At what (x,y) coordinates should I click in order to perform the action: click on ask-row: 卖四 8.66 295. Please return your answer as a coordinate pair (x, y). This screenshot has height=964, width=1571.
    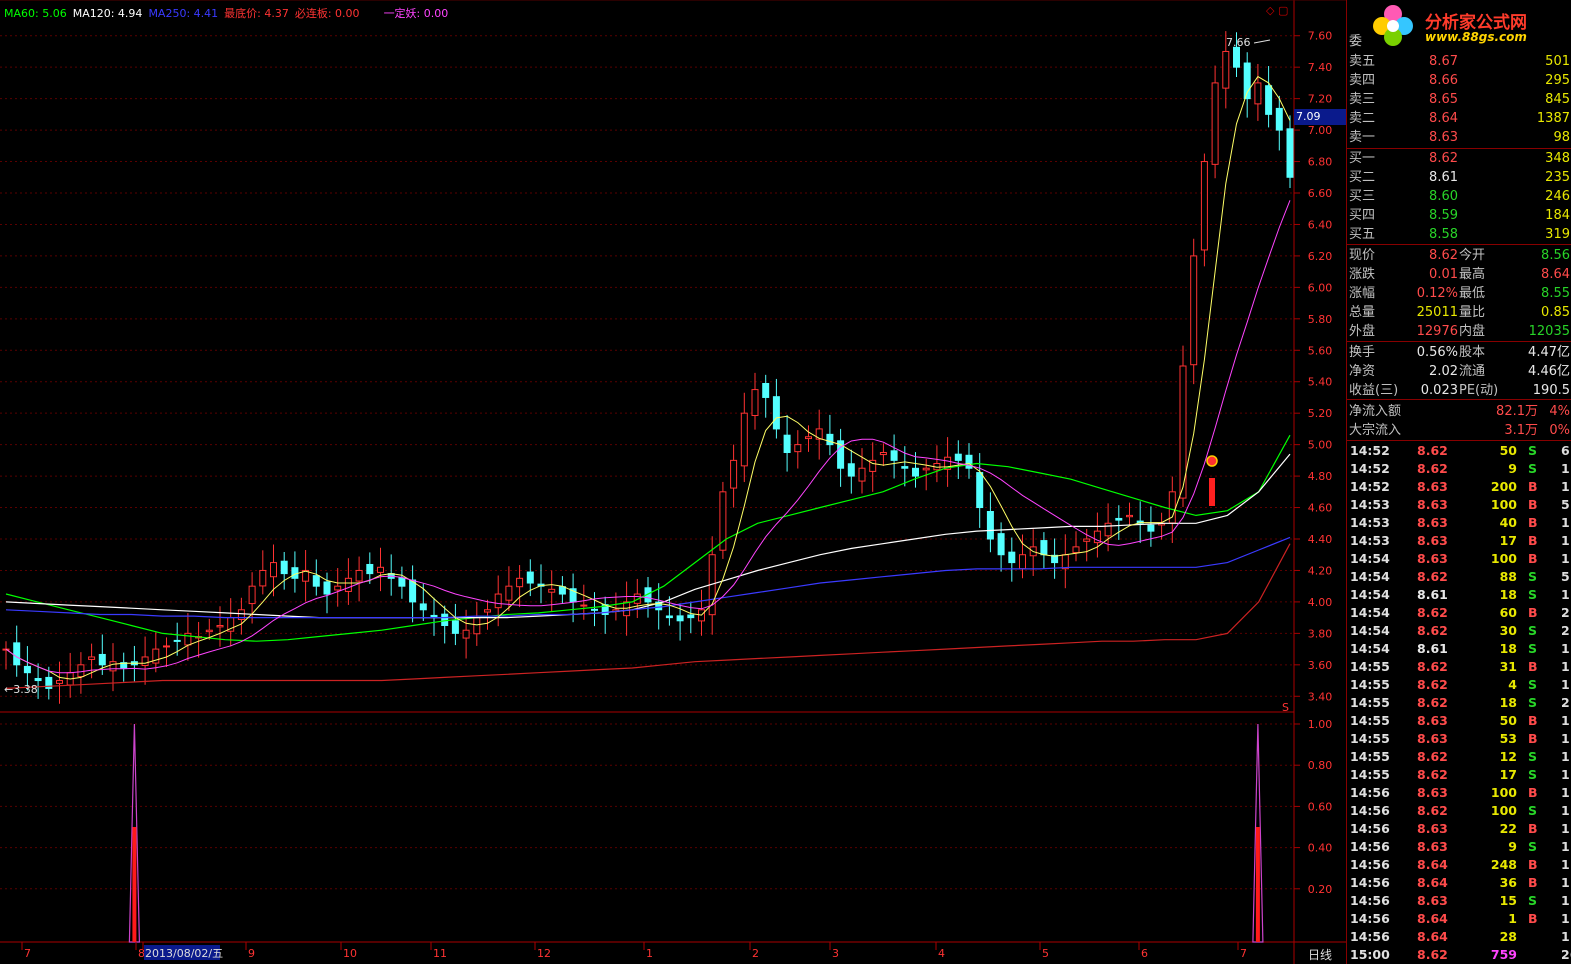
    Looking at the image, I should click on (1459, 80).